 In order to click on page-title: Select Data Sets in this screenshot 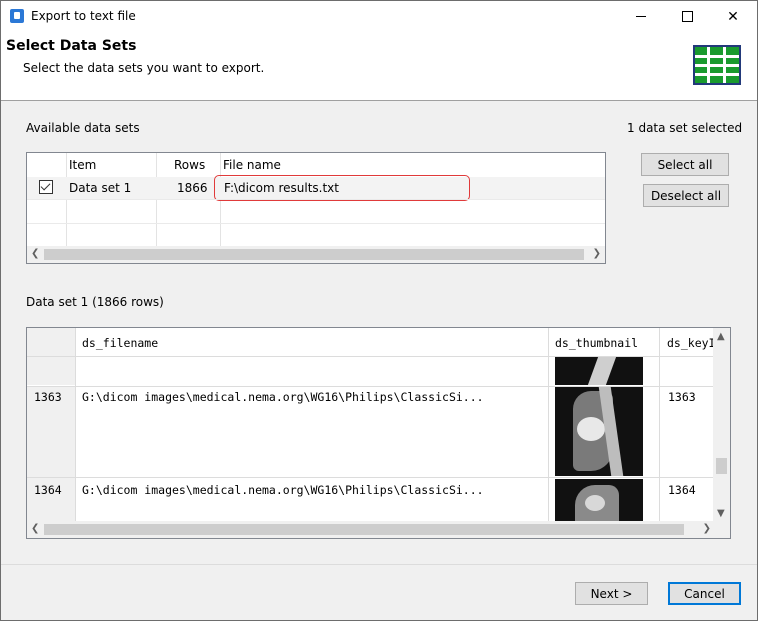, I will do `click(71, 46)`.